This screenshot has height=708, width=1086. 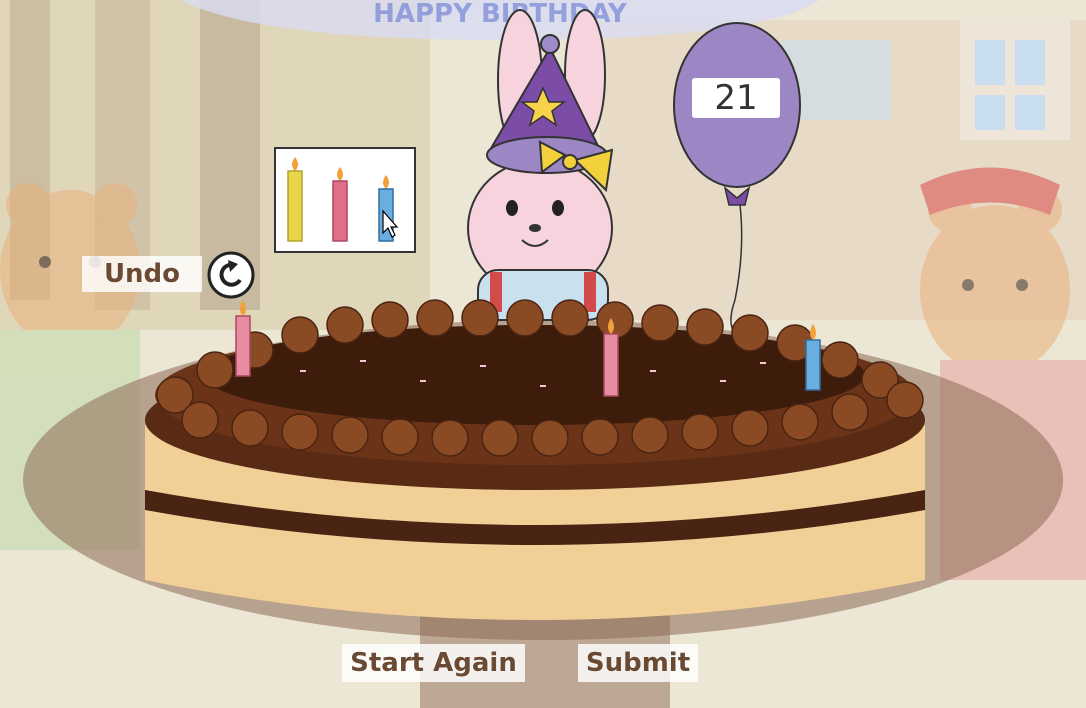 I want to click on submit-button: Submit, so click(x=638, y=663).